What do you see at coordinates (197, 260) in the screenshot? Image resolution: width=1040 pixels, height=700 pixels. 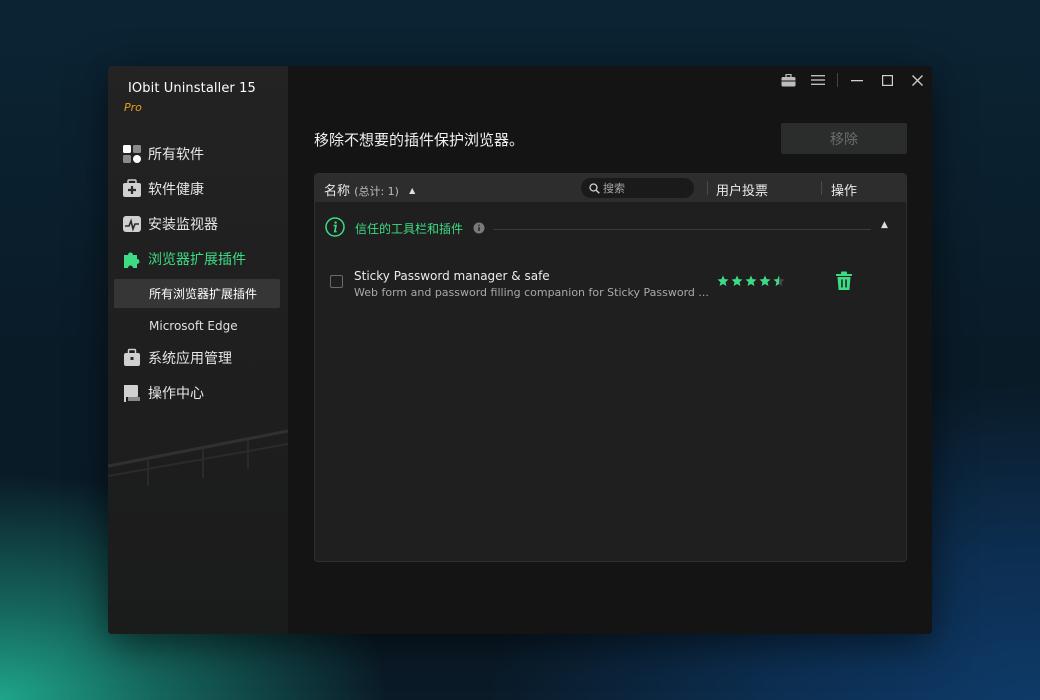 I see `sidebar-item-label: 浏览器扩展插件` at bounding box center [197, 260].